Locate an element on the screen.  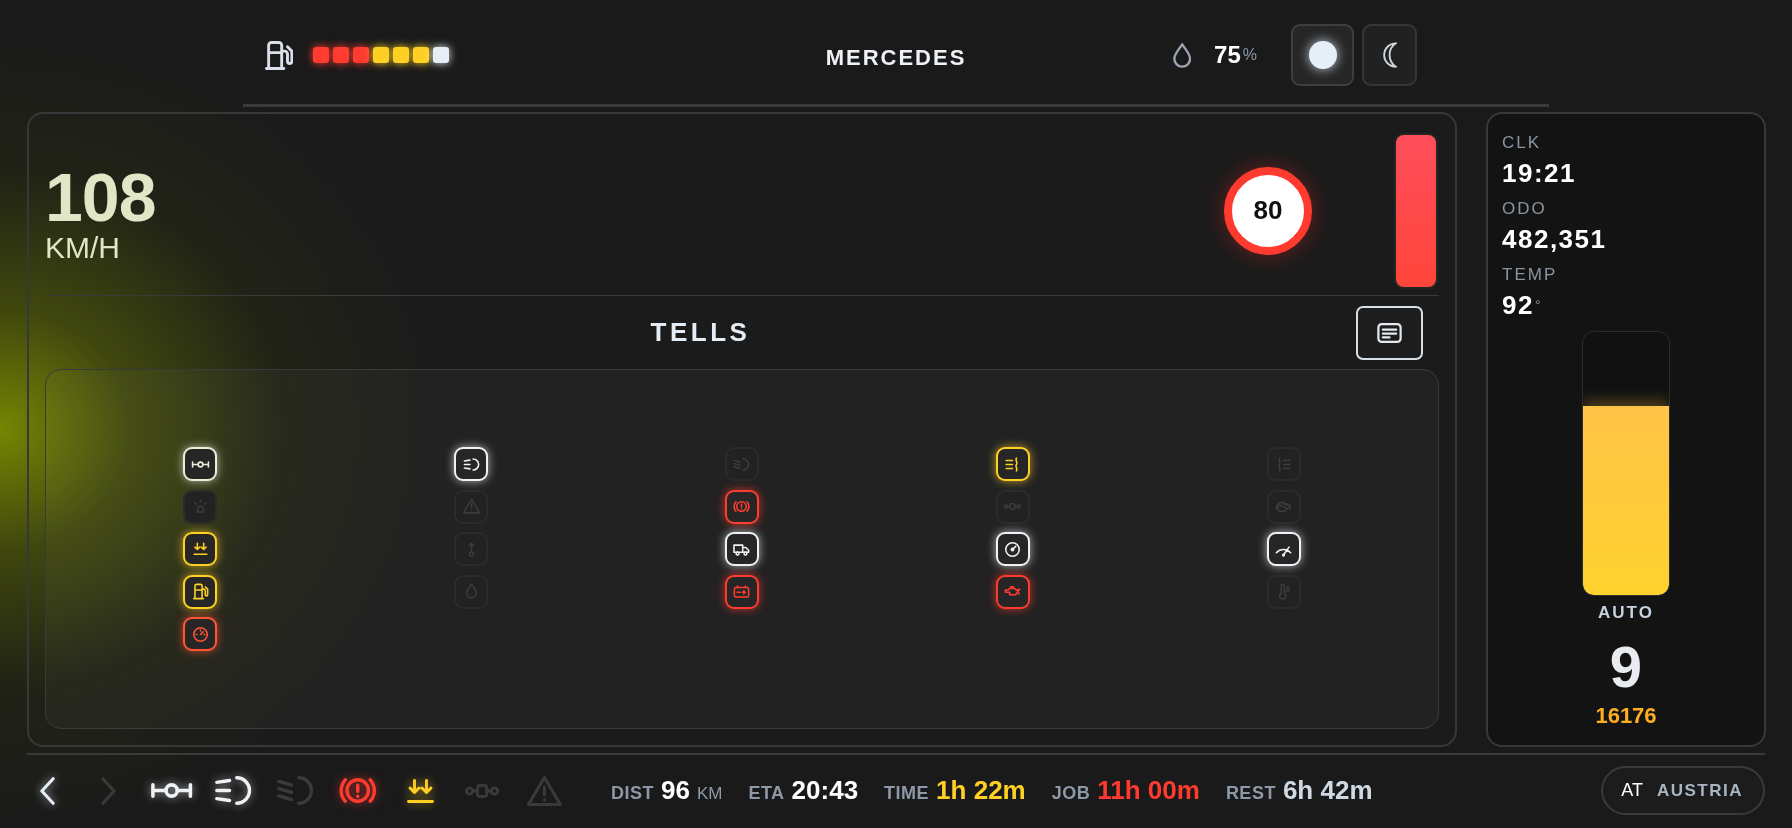
speed-limit-sign: 80 is located at coordinates (1268, 210).